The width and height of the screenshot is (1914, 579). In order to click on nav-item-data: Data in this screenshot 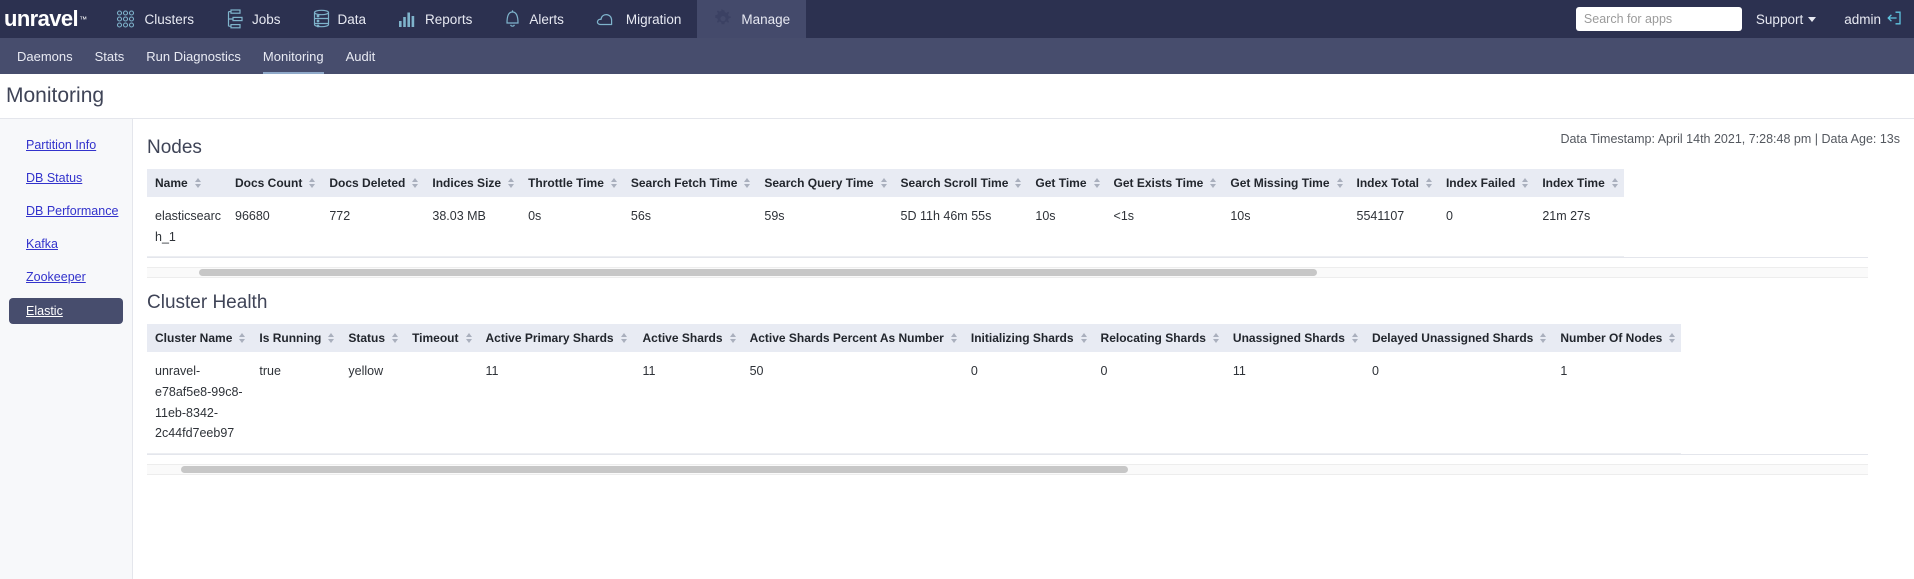, I will do `click(340, 19)`.